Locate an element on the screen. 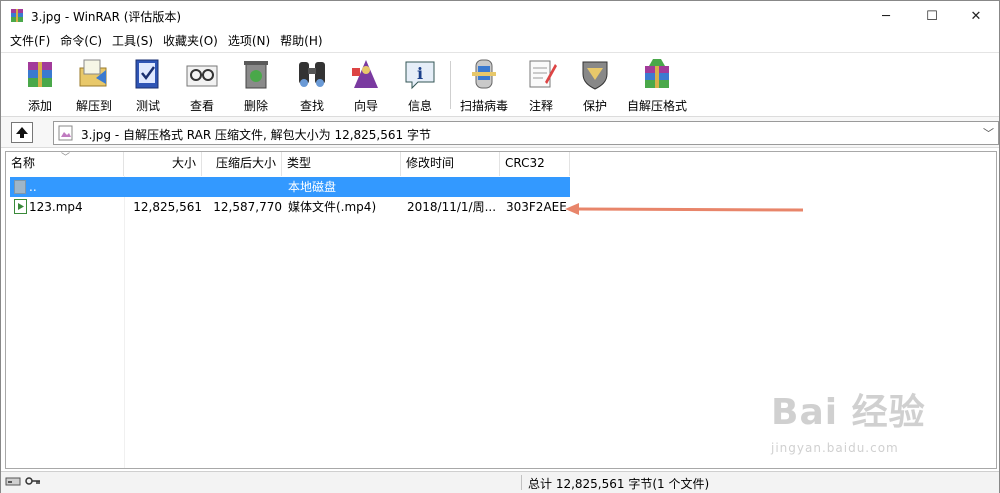 This screenshot has width=1000, height=493. comment-button: 注释 is located at coordinates (541, 85).